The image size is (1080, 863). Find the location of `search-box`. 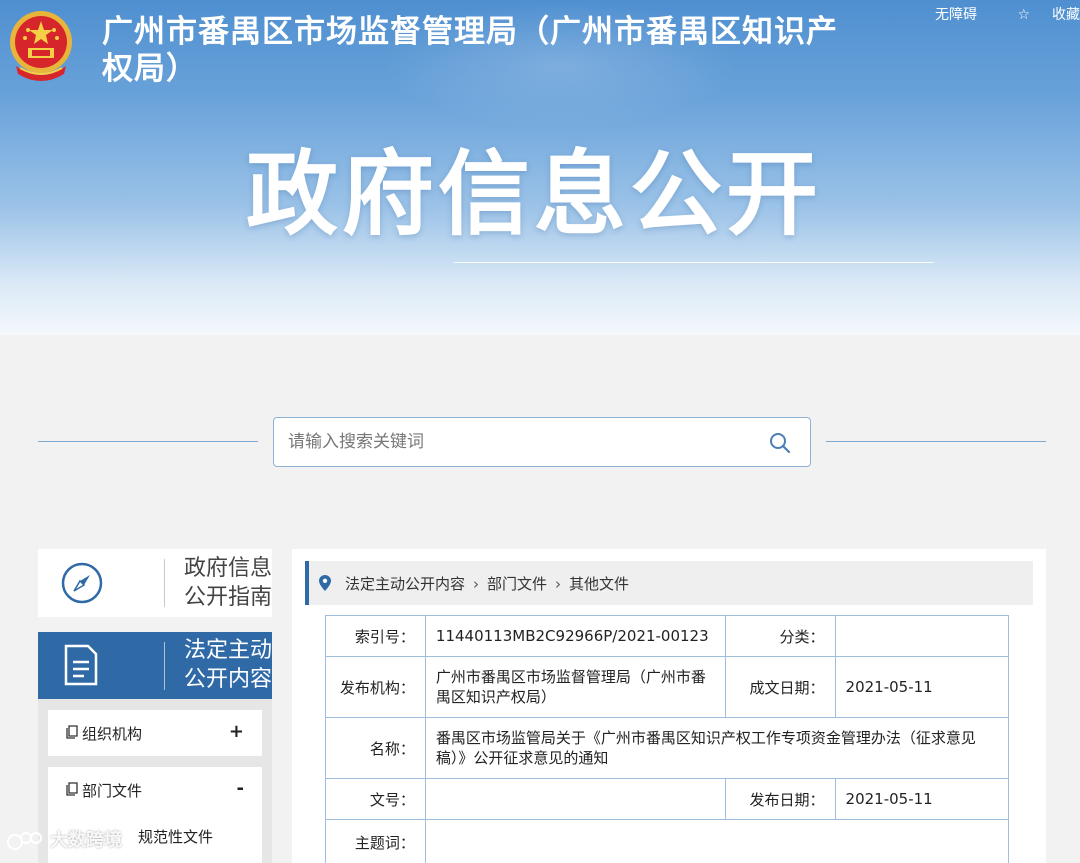

search-box is located at coordinates (542, 442).